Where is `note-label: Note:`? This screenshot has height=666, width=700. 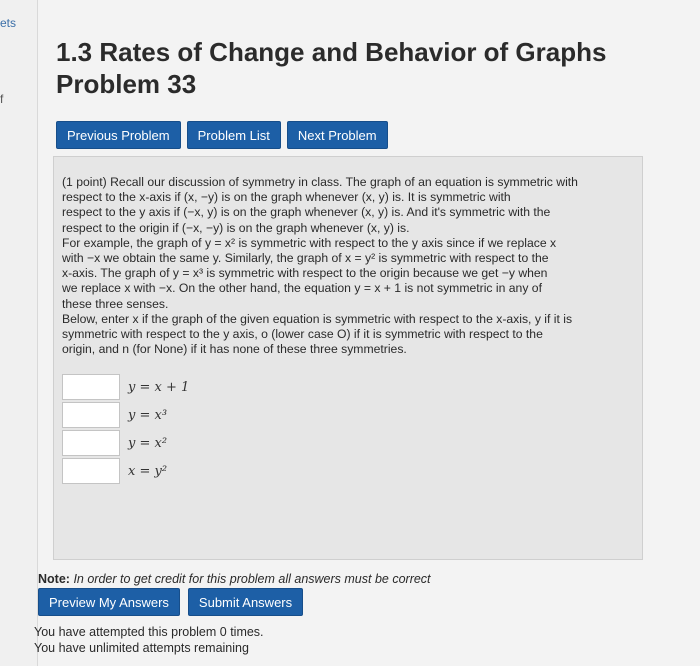
note-label: Note: is located at coordinates (54, 579).